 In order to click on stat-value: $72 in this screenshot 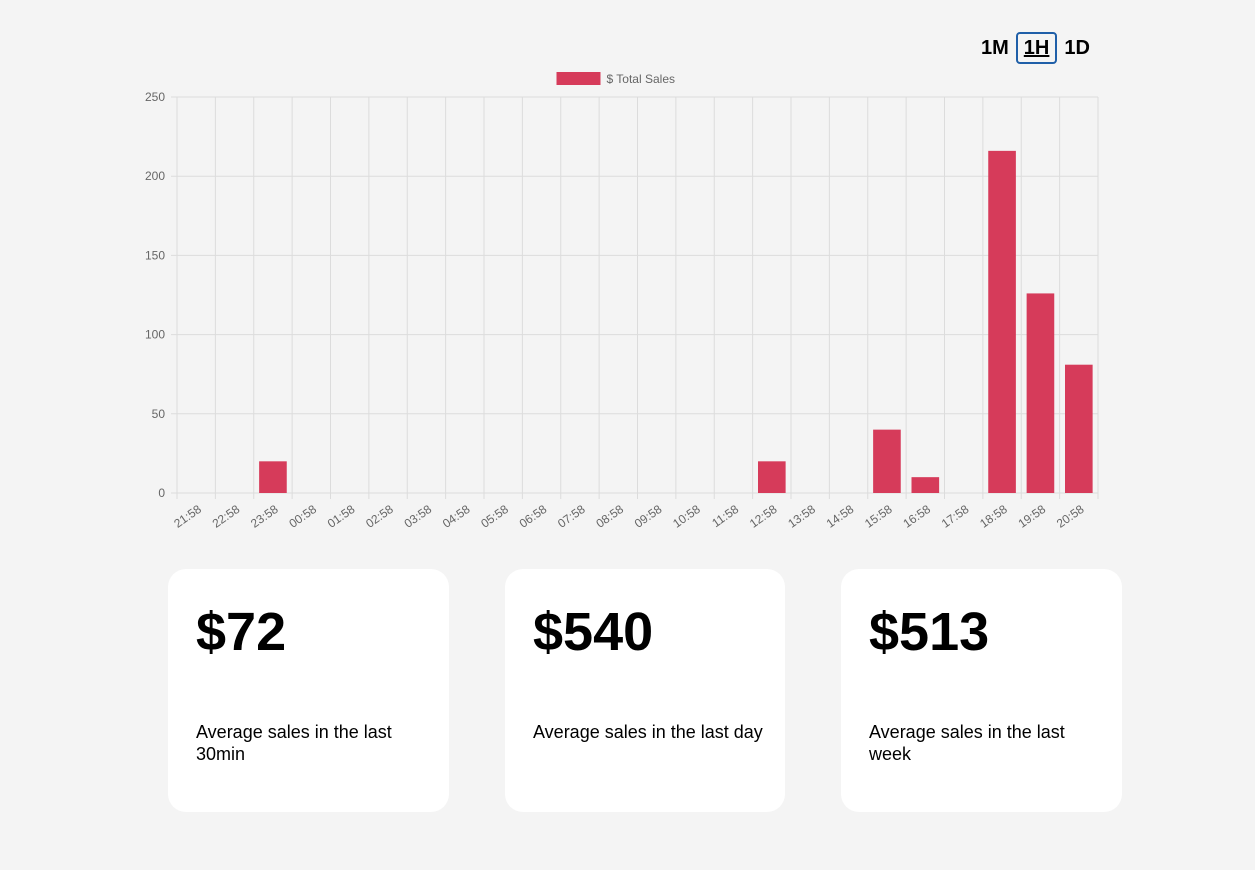, I will do `click(241, 632)`.